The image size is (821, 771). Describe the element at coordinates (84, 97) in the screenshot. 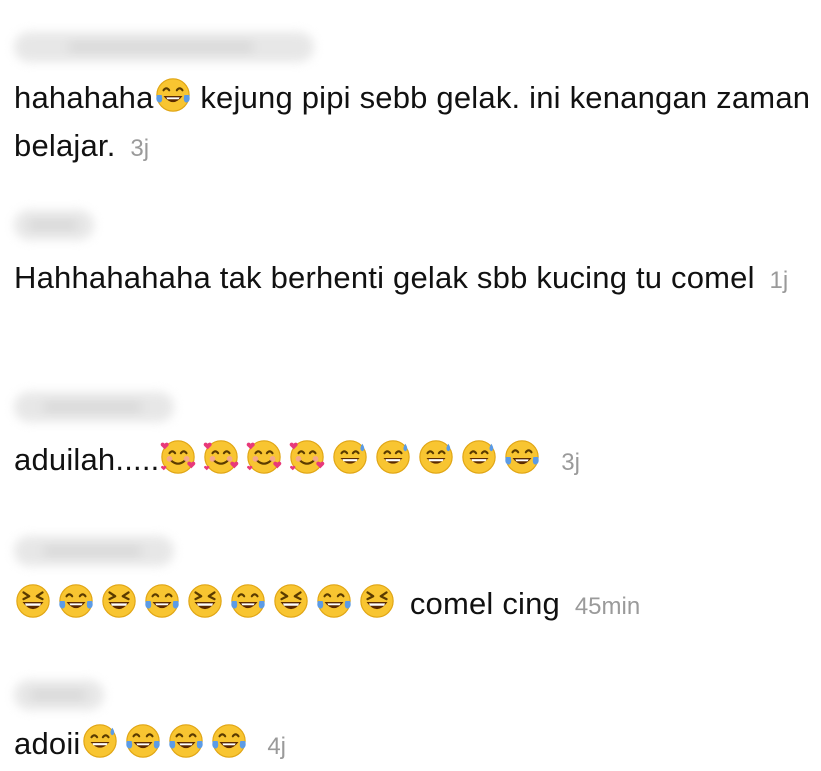

I see `comment-text-part: hahahaha` at that location.